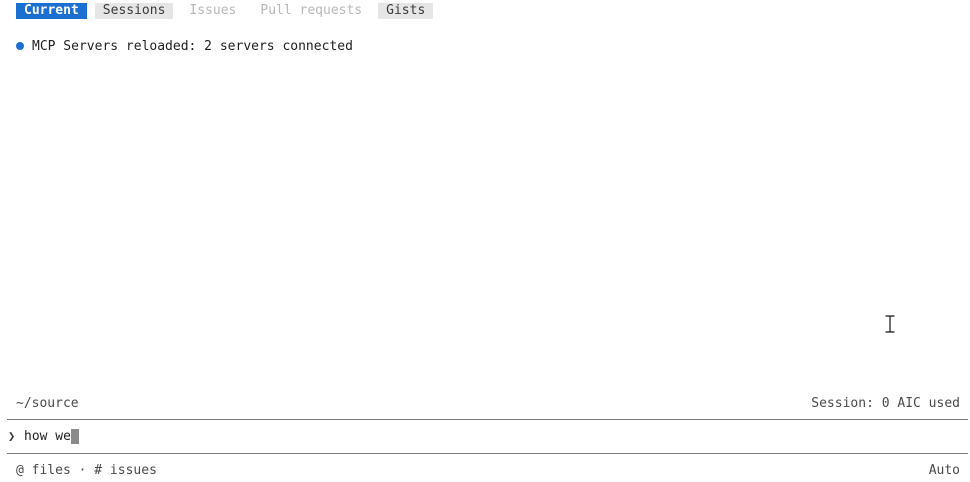  I want to click on files-hint: @ files, so click(43, 470).